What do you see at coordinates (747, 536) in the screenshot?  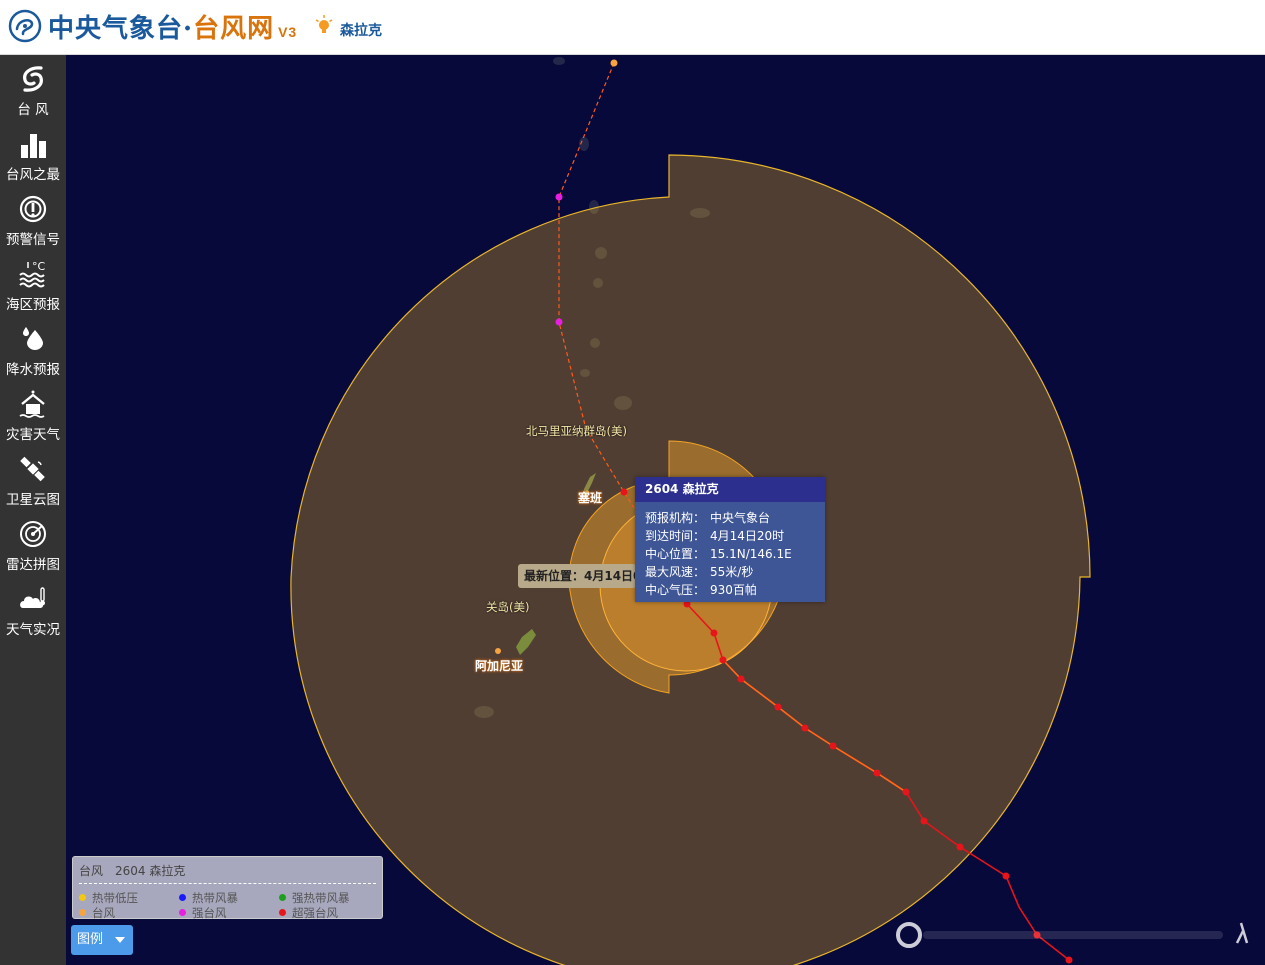 I see `popup-value: 4月14日20时` at bounding box center [747, 536].